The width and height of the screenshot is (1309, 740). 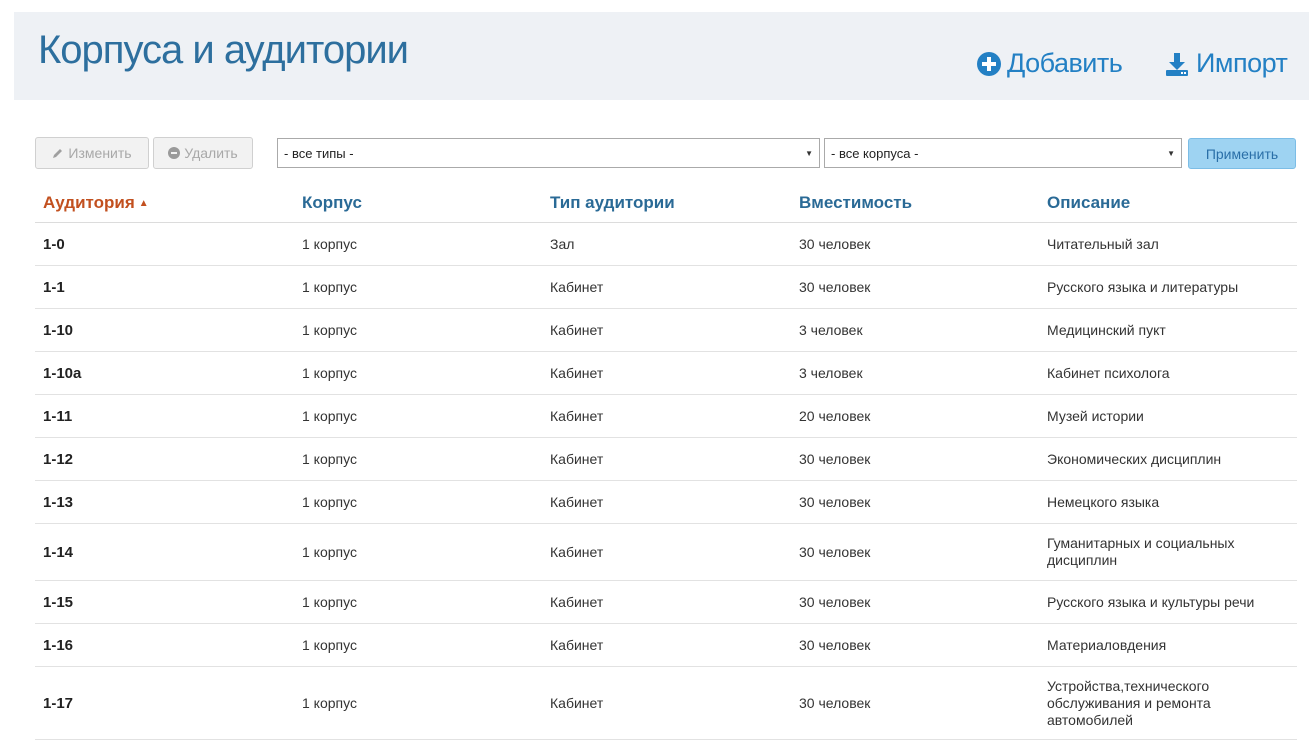 What do you see at coordinates (1151, 601) in the screenshot?
I see `description-cell: Русского языка и культуры речи` at bounding box center [1151, 601].